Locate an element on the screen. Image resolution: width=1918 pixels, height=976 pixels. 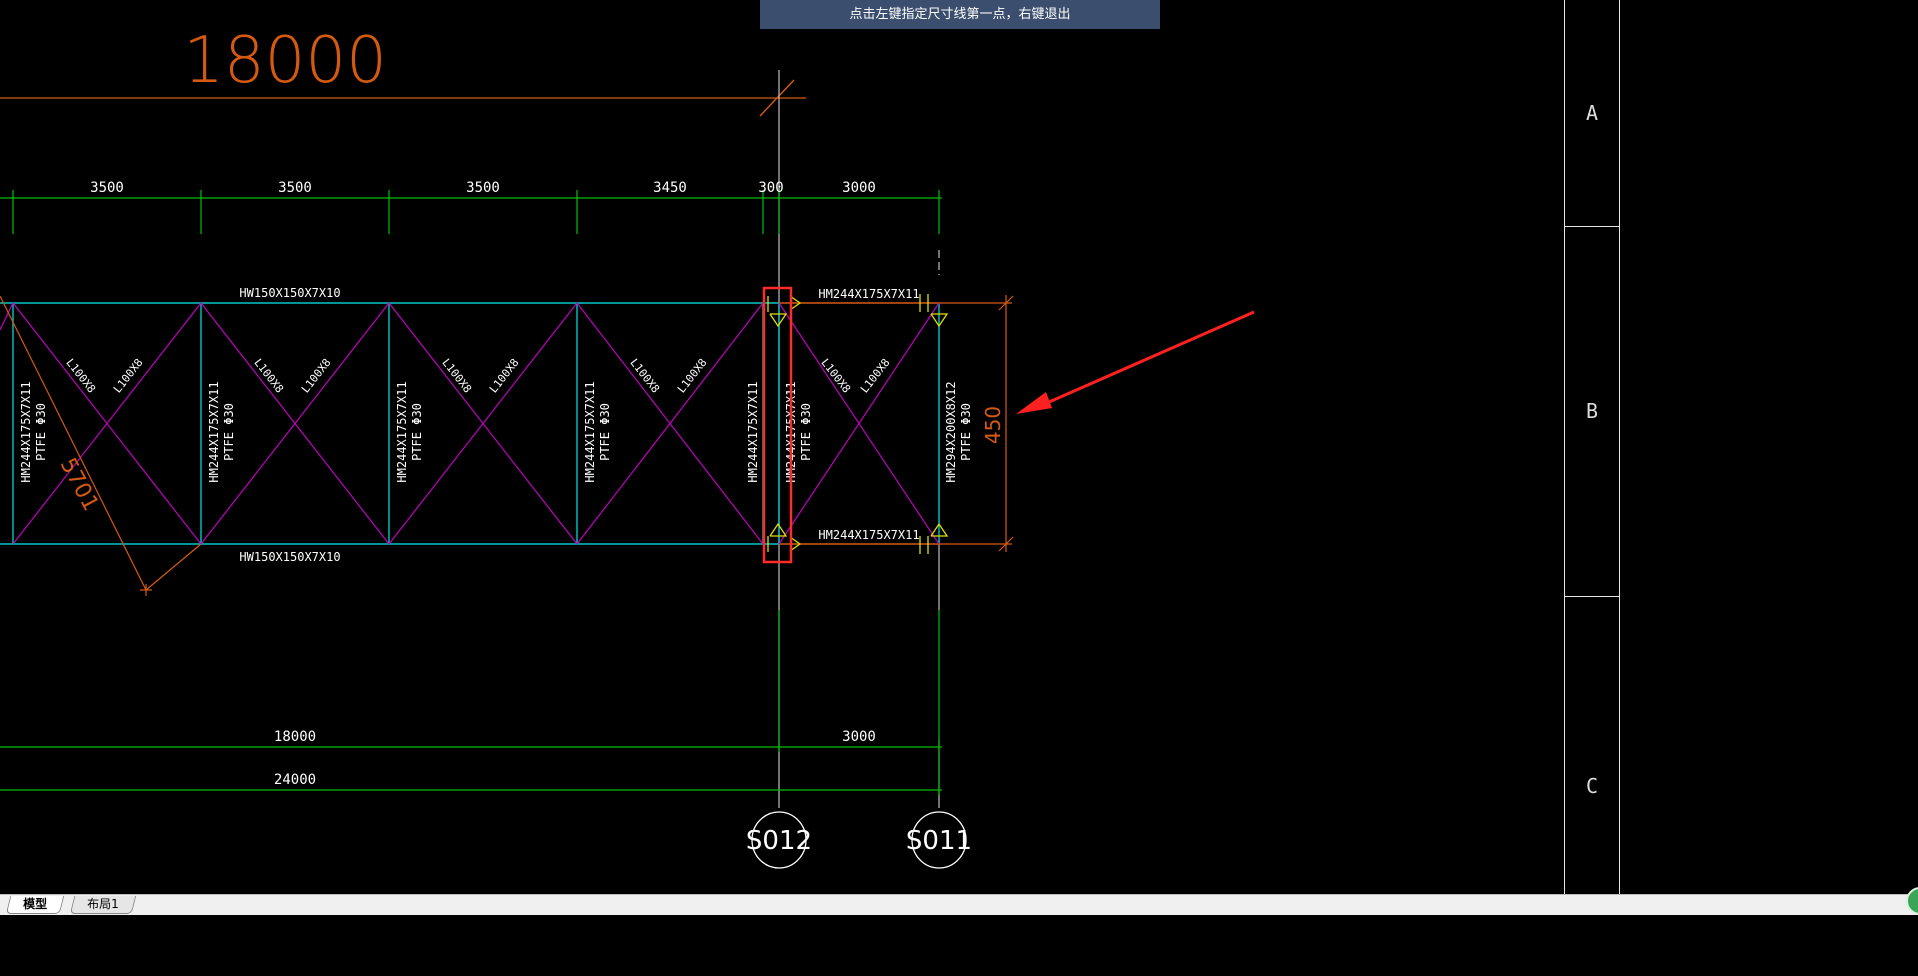
axis-label-s011: S011 is located at coordinates (939, 841).